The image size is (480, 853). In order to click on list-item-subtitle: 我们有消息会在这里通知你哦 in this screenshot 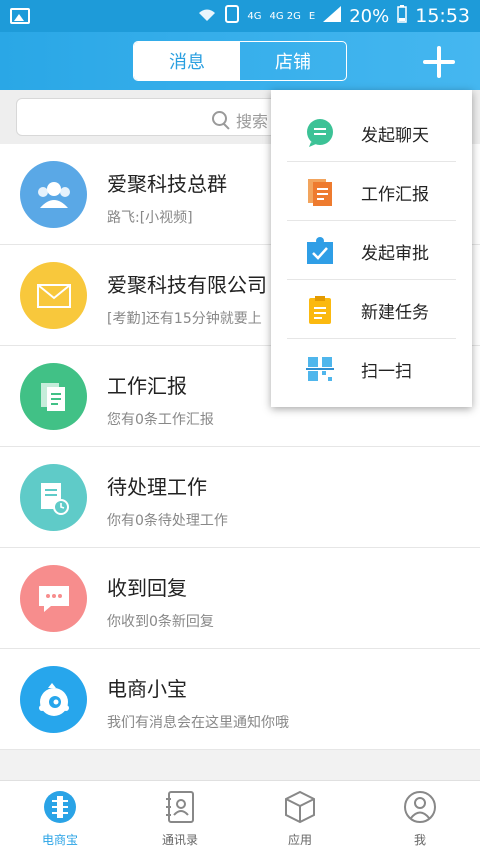, I will do `click(198, 723)`.